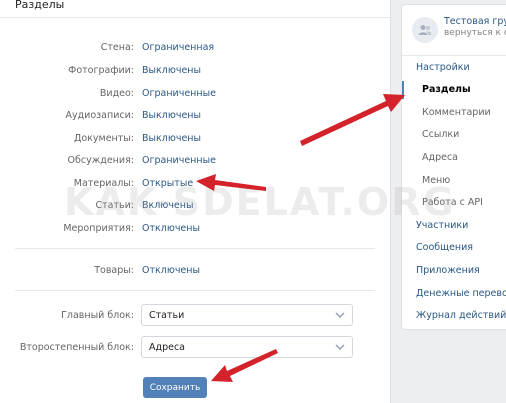 The image size is (506, 403). I want to click on section-row-goods: Товары: Отключены, so click(195, 272).